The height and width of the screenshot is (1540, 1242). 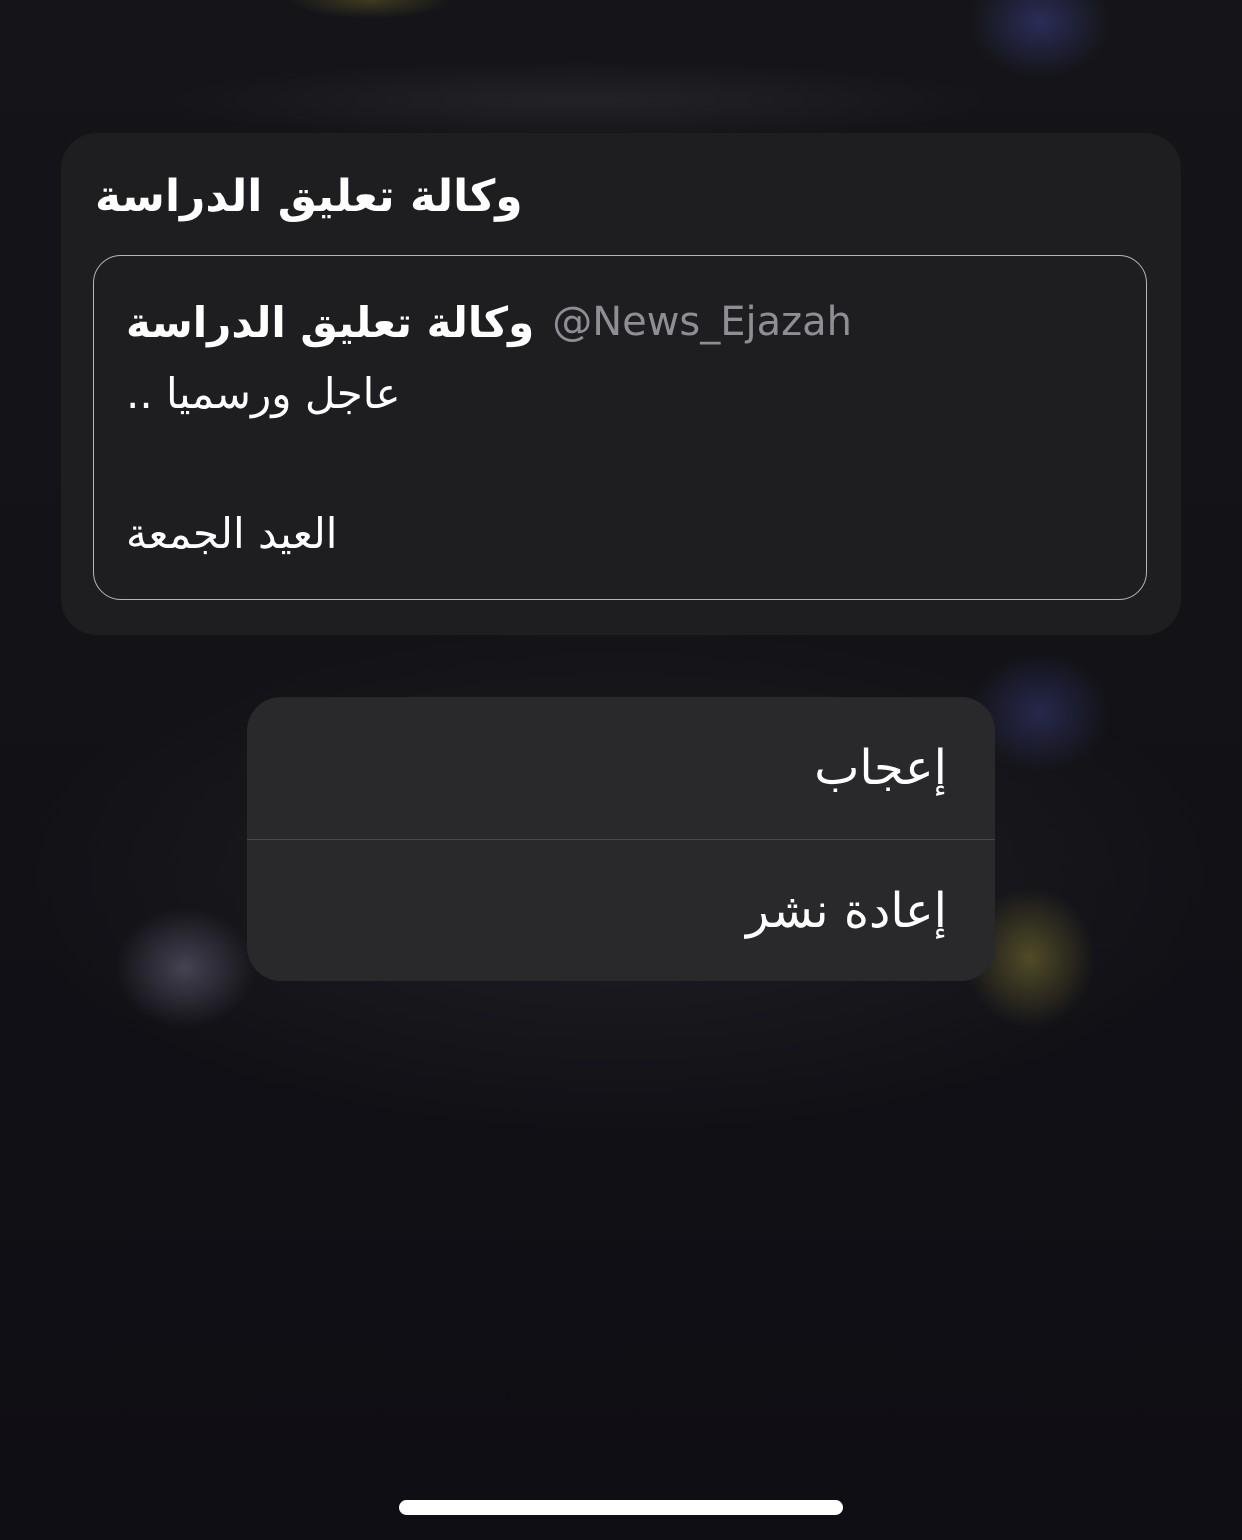 I want to click on context-menu: إعجاب إعادة نشر, so click(x=621, y=839).